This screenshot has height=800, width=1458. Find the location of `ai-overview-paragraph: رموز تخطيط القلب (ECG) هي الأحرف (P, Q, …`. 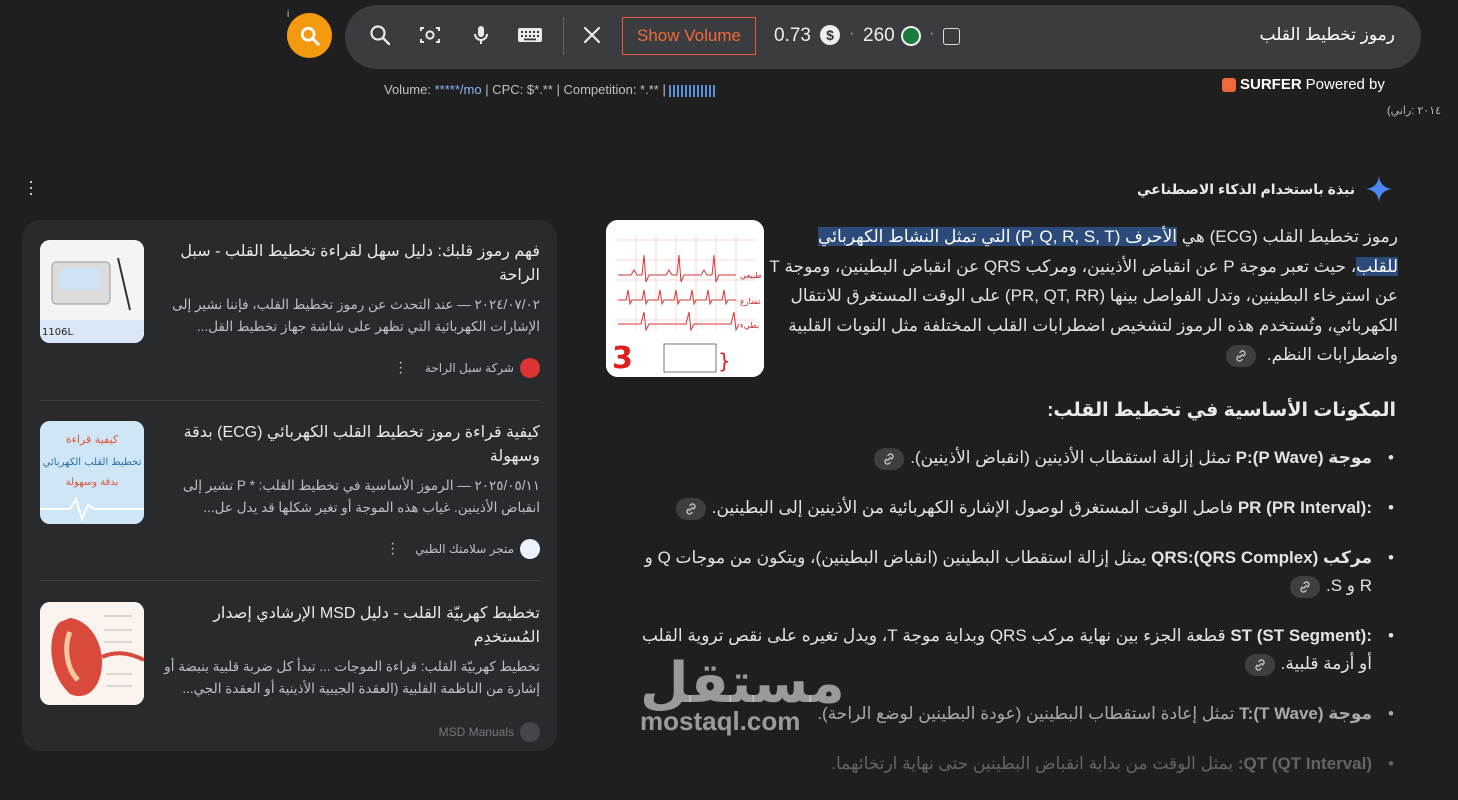

ai-overview-paragraph: رموز تخطيط القلب (ECG) هي الأحرف (P, Q, … is located at coordinates (1083, 296).